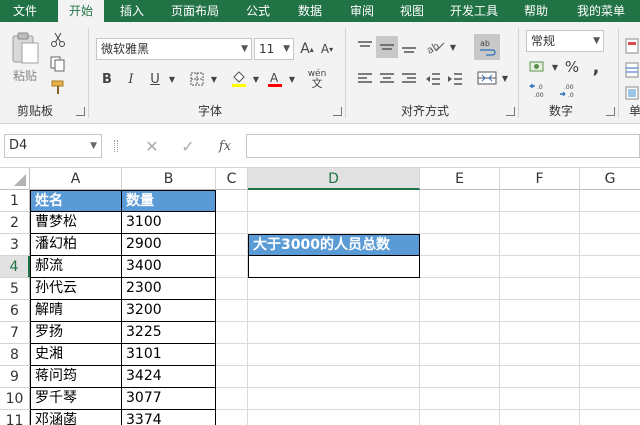  I want to click on fill-color-button, so click(239, 79).